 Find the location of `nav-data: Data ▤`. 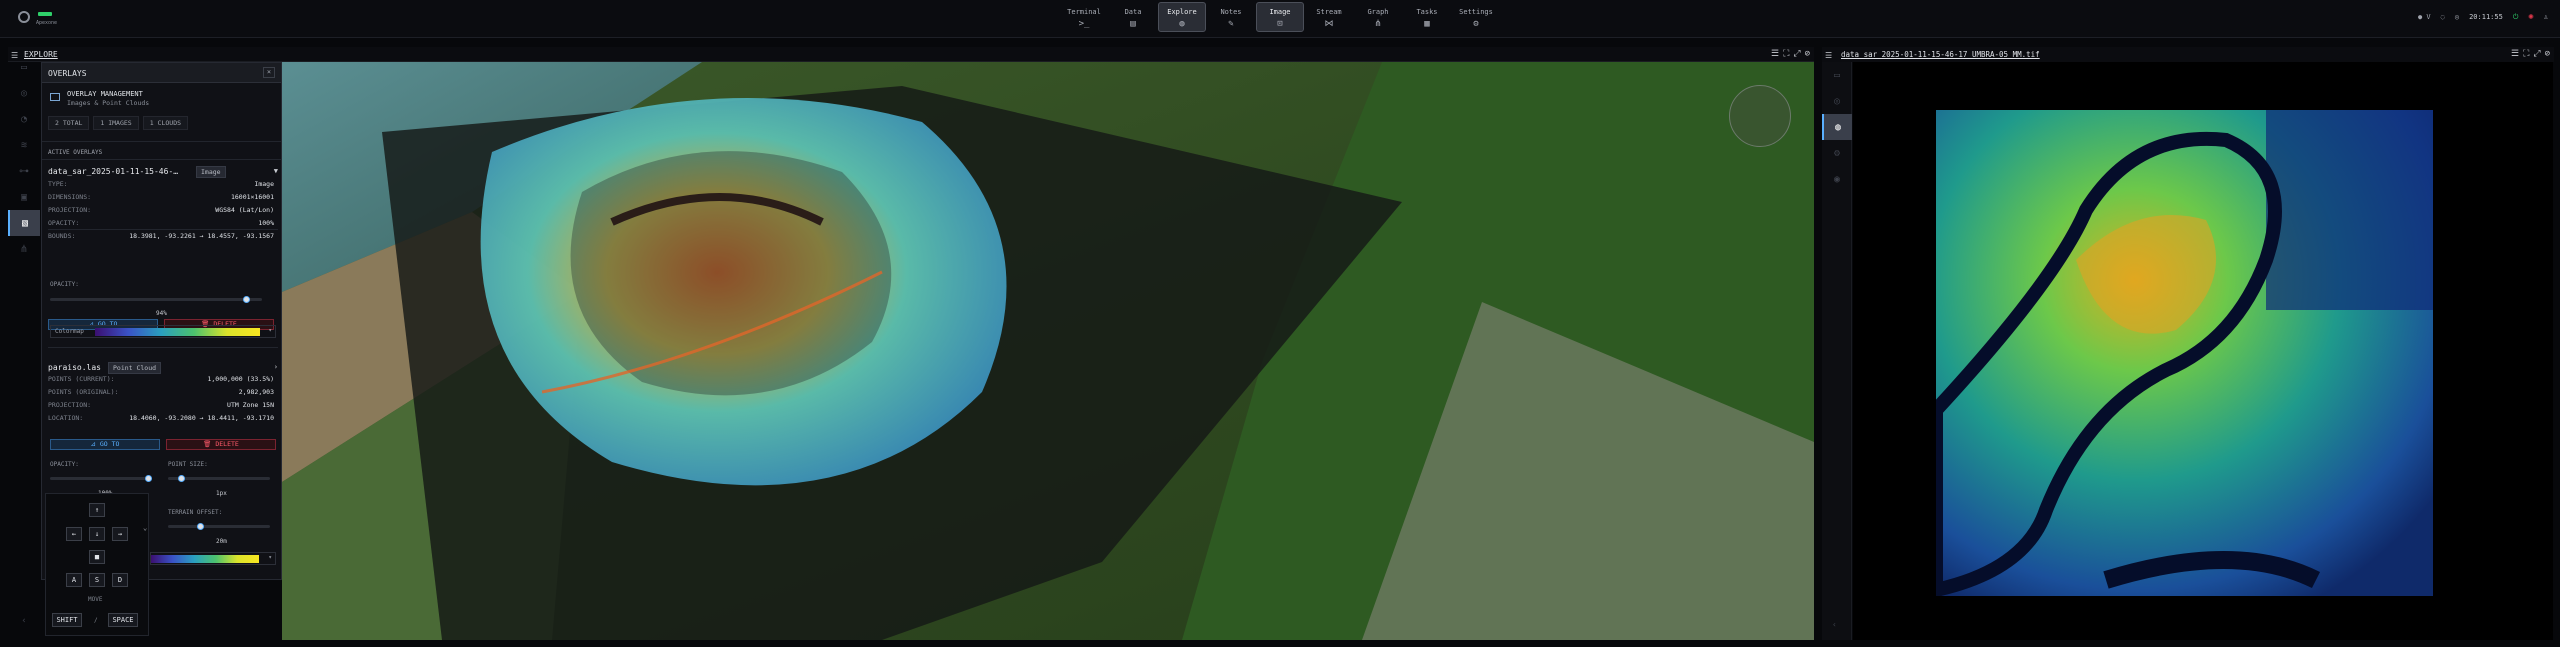

nav-data: Data ▤ is located at coordinates (1133, 17).